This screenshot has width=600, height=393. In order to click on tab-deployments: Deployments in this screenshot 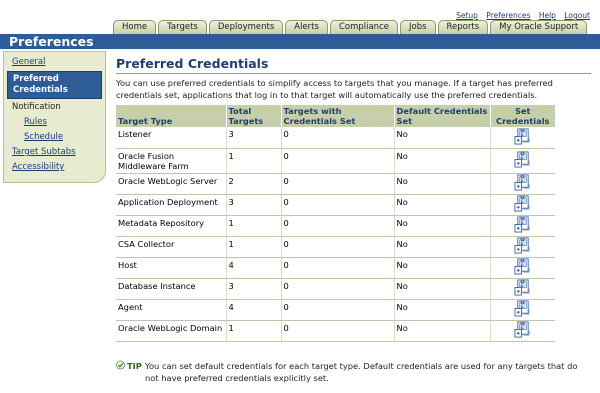, I will do `click(246, 27)`.